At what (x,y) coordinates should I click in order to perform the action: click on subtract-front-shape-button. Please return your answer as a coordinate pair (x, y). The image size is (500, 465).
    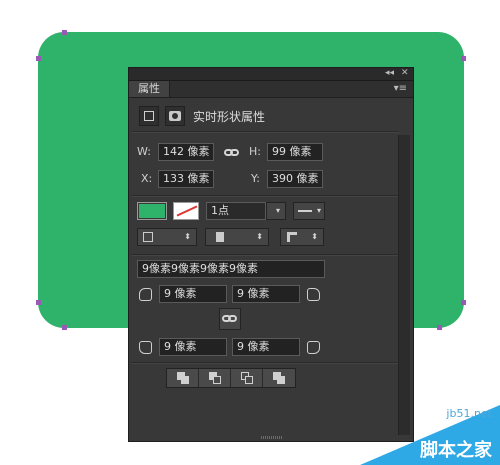
    Looking at the image, I should click on (215, 378).